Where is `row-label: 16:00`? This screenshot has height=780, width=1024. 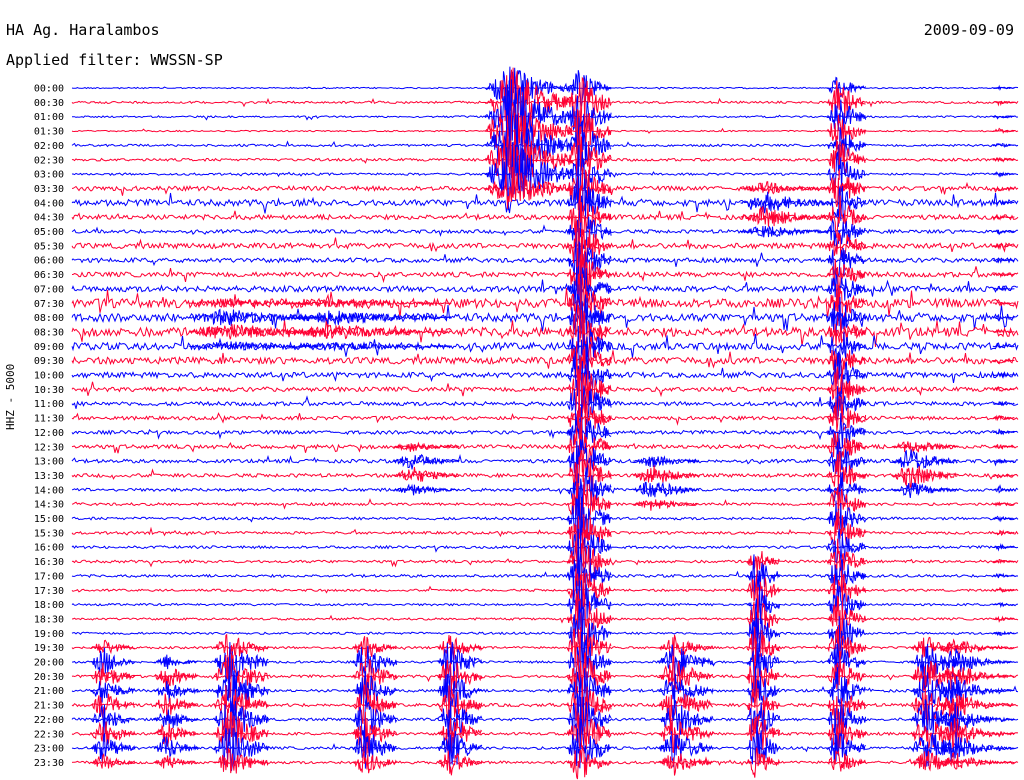 row-label: 16:00 is located at coordinates (49, 548).